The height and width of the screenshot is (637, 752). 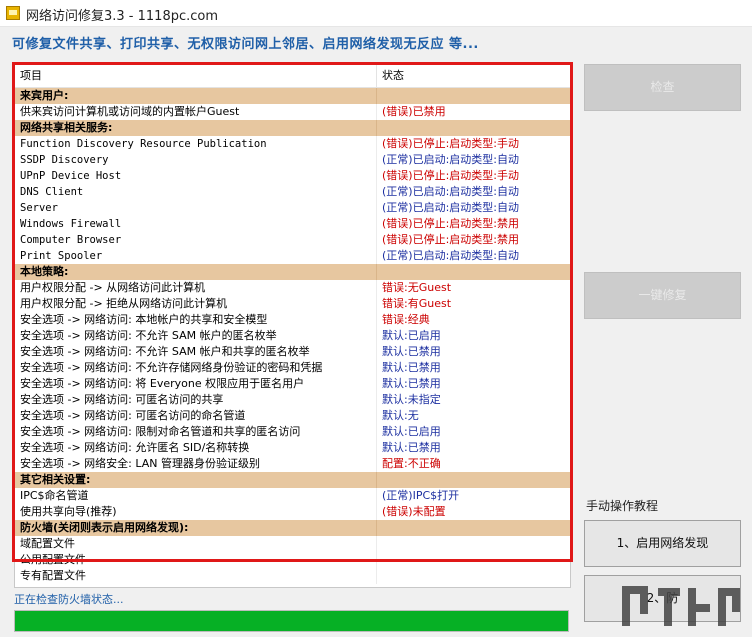 What do you see at coordinates (450, 223) in the screenshot?
I see `status-cell: (错误)已停止:启动类型:禁用` at bounding box center [450, 223].